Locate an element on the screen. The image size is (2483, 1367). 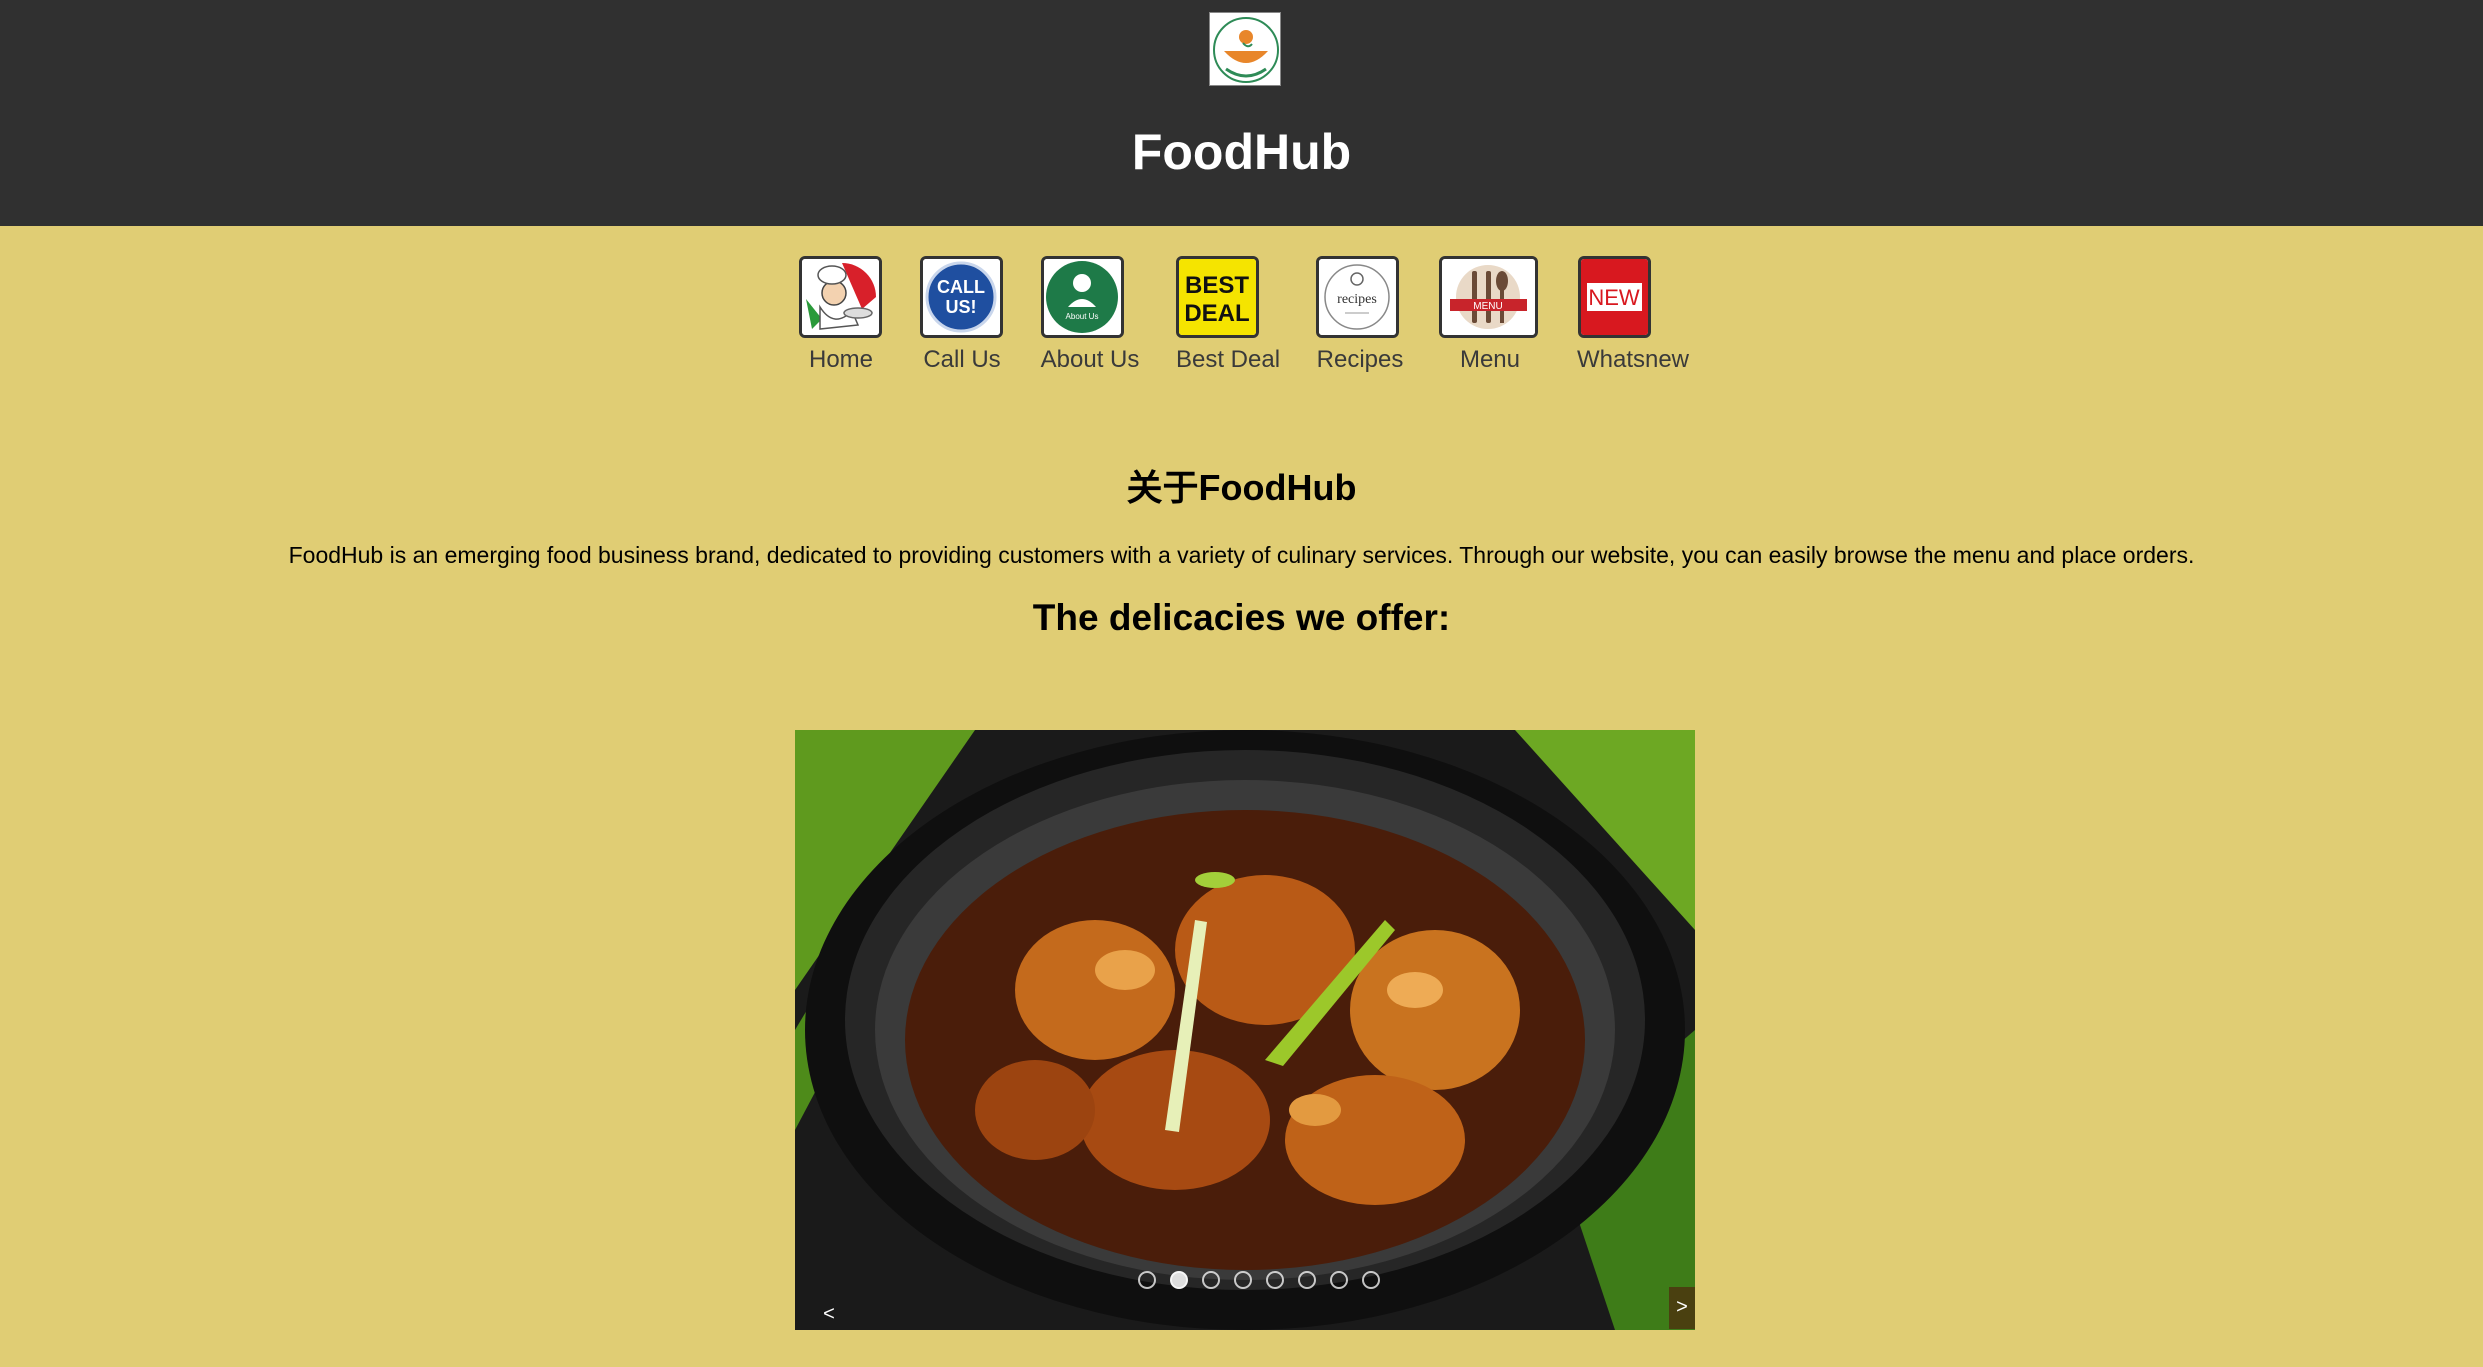
svg-text: DEAL is located at coordinates (1216, 313).